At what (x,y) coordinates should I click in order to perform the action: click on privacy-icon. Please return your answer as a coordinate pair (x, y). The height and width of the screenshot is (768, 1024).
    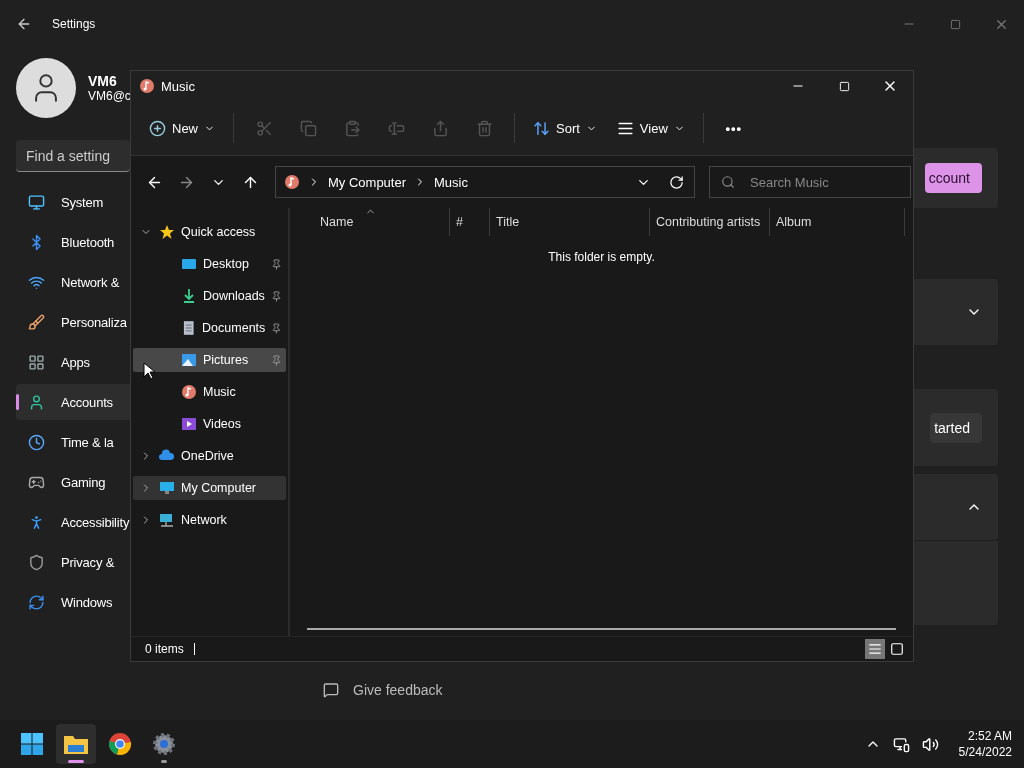
    Looking at the image, I should click on (36, 562).